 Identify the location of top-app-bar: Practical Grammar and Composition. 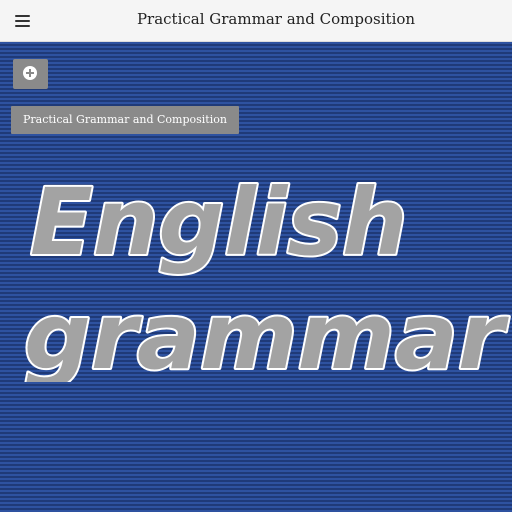
(256, 21).